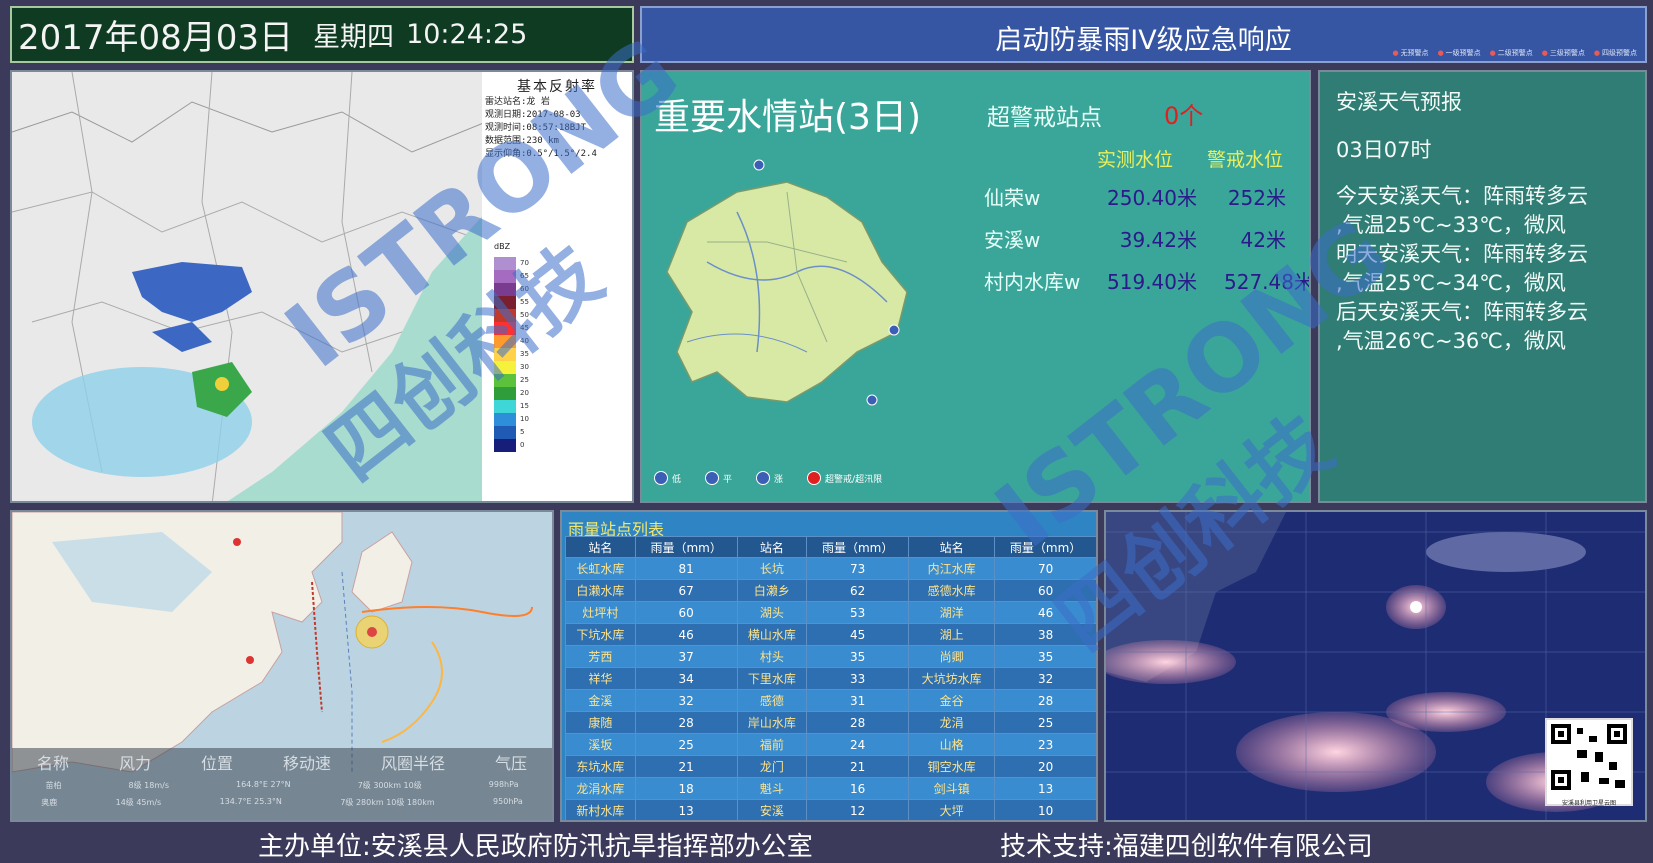 The height and width of the screenshot is (863, 1653). I want to click on rain-station-cell: 龙涓, so click(952, 722).